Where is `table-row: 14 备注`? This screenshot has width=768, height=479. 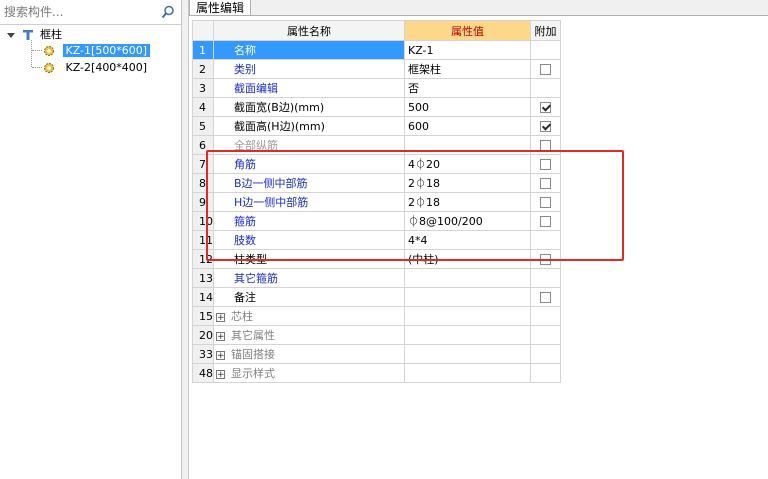
table-row: 14 备注 is located at coordinates (376, 297).